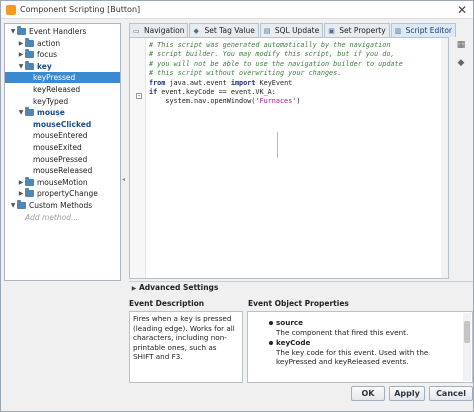 Image resolution: width=474 pixels, height=412 pixels. Describe the element at coordinates (57, 89) in the screenshot. I see `tree-item-label: keyReleased` at that location.